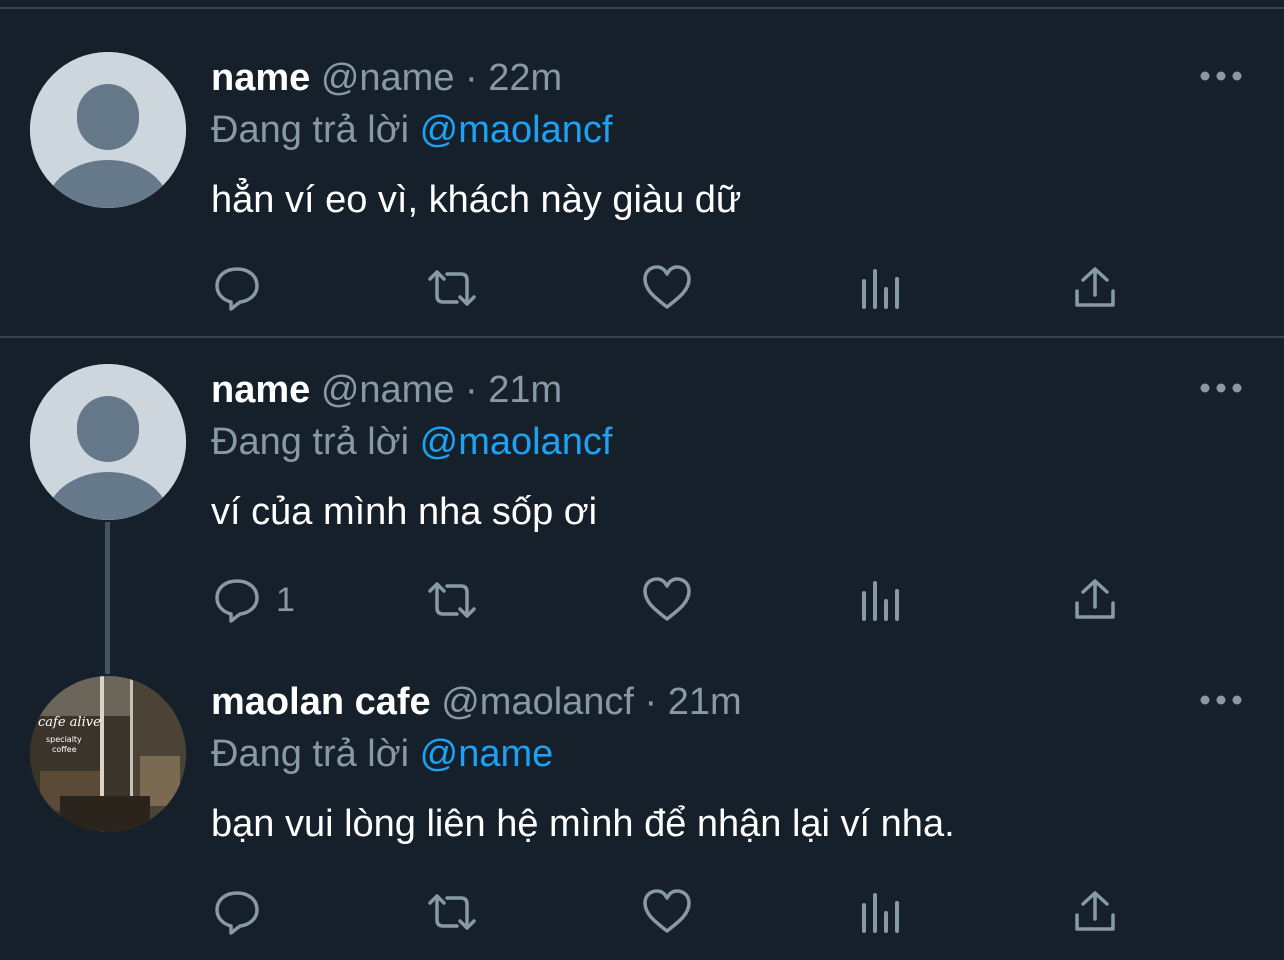 This screenshot has height=960, width=1284. What do you see at coordinates (525, 78) in the screenshot?
I see `timestamp: 22m` at bounding box center [525, 78].